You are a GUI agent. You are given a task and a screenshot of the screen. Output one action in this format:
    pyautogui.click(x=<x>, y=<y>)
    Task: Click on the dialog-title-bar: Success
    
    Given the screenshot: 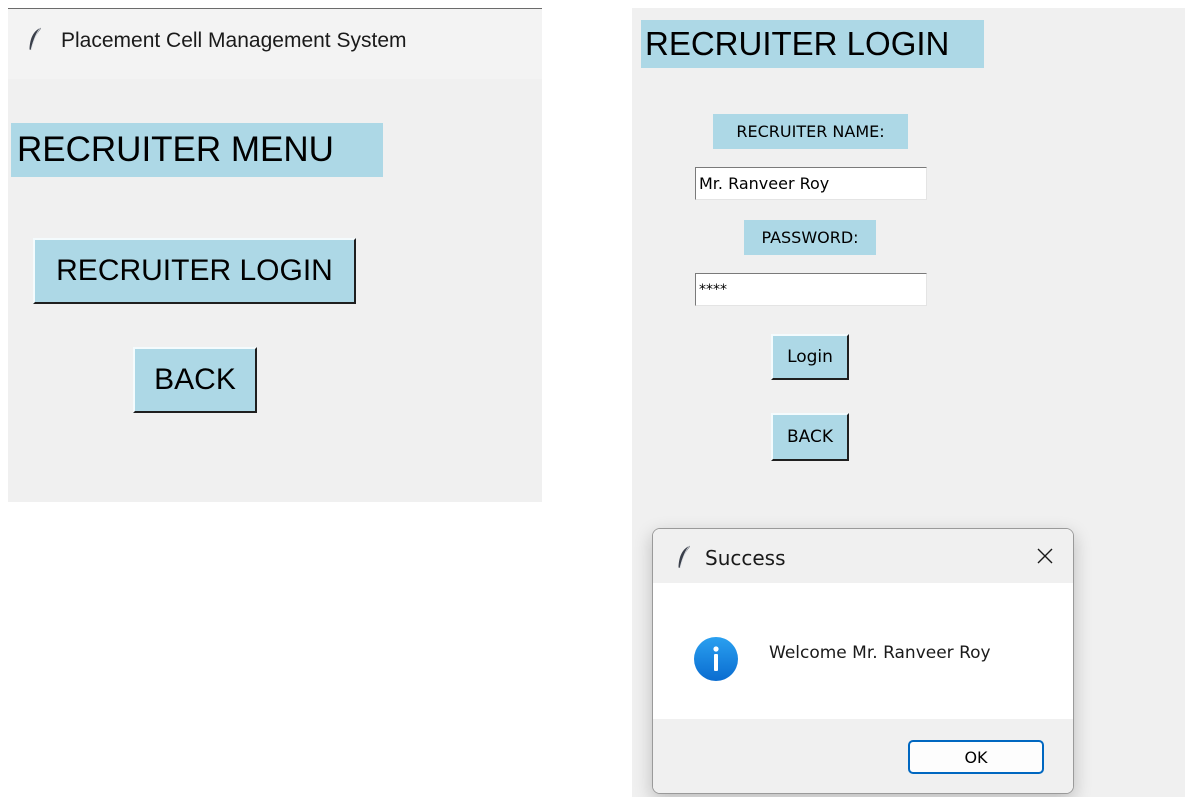 What is the action you would take?
    pyautogui.click(x=863, y=556)
    